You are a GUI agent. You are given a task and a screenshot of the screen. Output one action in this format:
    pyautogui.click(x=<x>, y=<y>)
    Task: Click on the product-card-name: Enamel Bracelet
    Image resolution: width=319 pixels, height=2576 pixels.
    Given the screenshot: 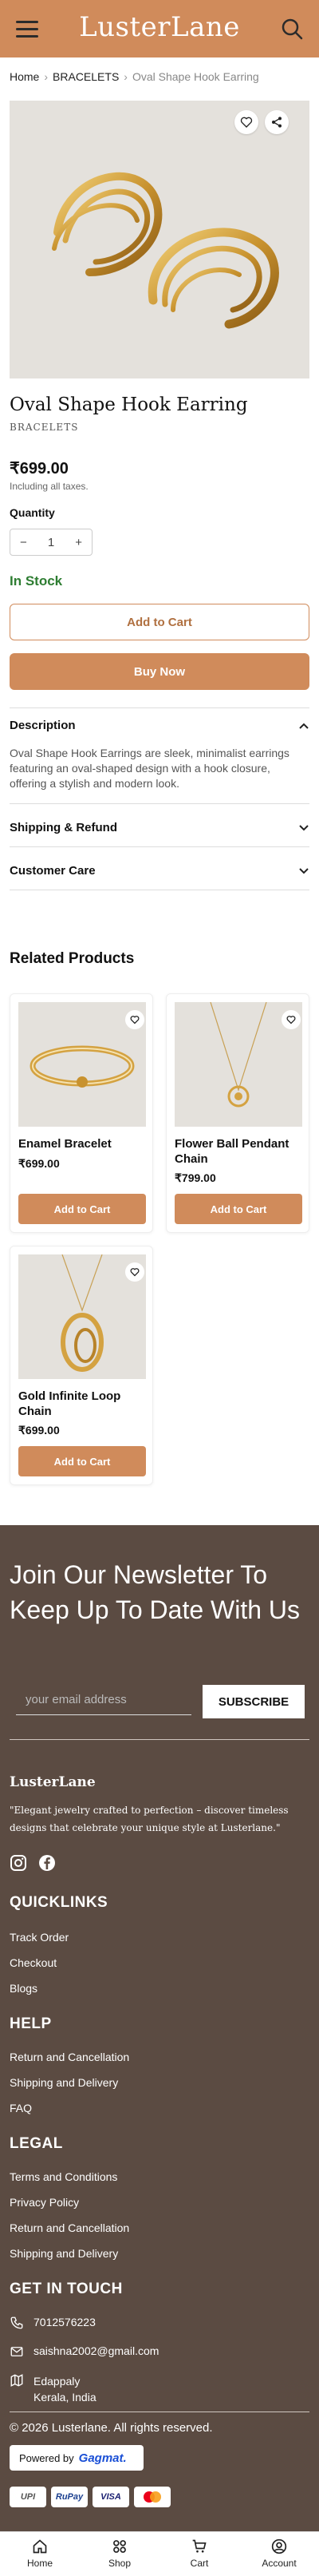 What is the action you would take?
    pyautogui.click(x=84, y=1143)
    